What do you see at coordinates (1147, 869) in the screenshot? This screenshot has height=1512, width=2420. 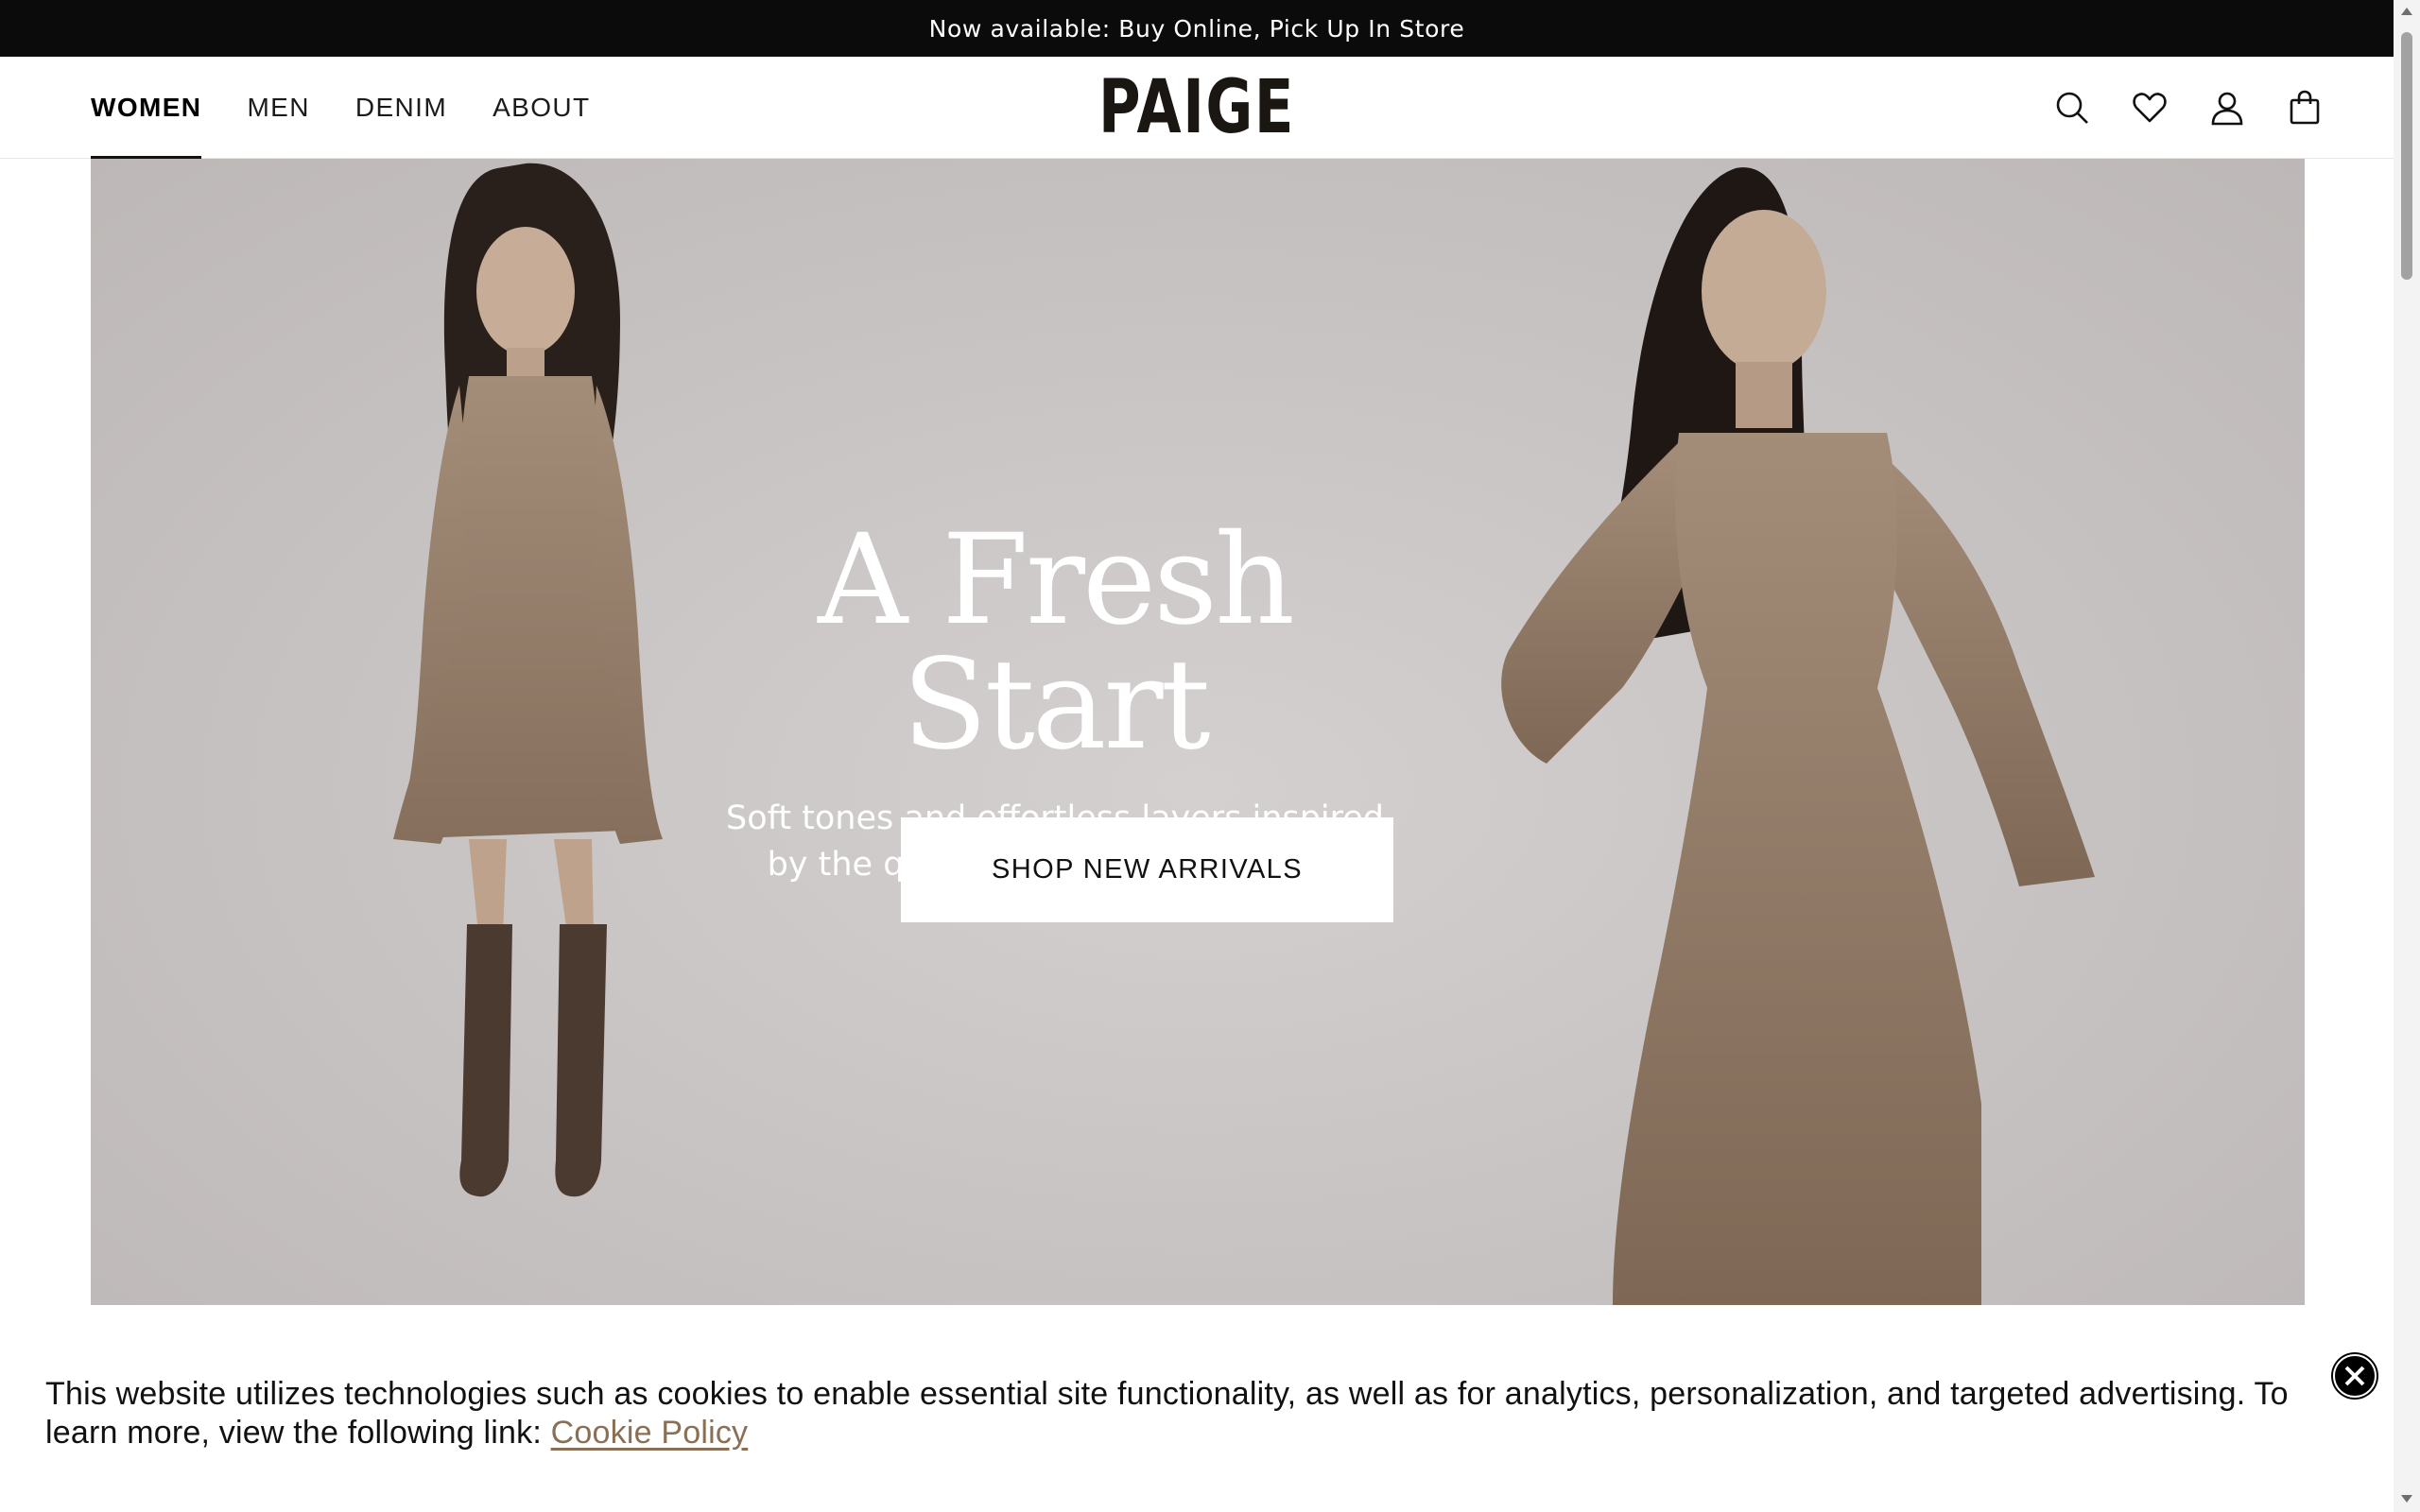 I see `shop-new-arrivals-button: SHOP NEW ARRIVALS` at bounding box center [1147, 869].